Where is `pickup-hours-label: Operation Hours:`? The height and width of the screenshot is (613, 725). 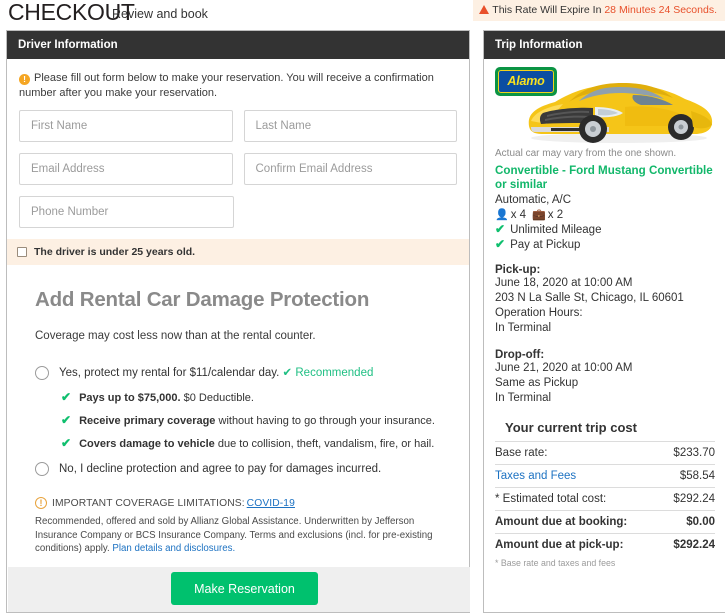 pickup-hours-label: Operation Hours: is located at coordinates (539, 313).